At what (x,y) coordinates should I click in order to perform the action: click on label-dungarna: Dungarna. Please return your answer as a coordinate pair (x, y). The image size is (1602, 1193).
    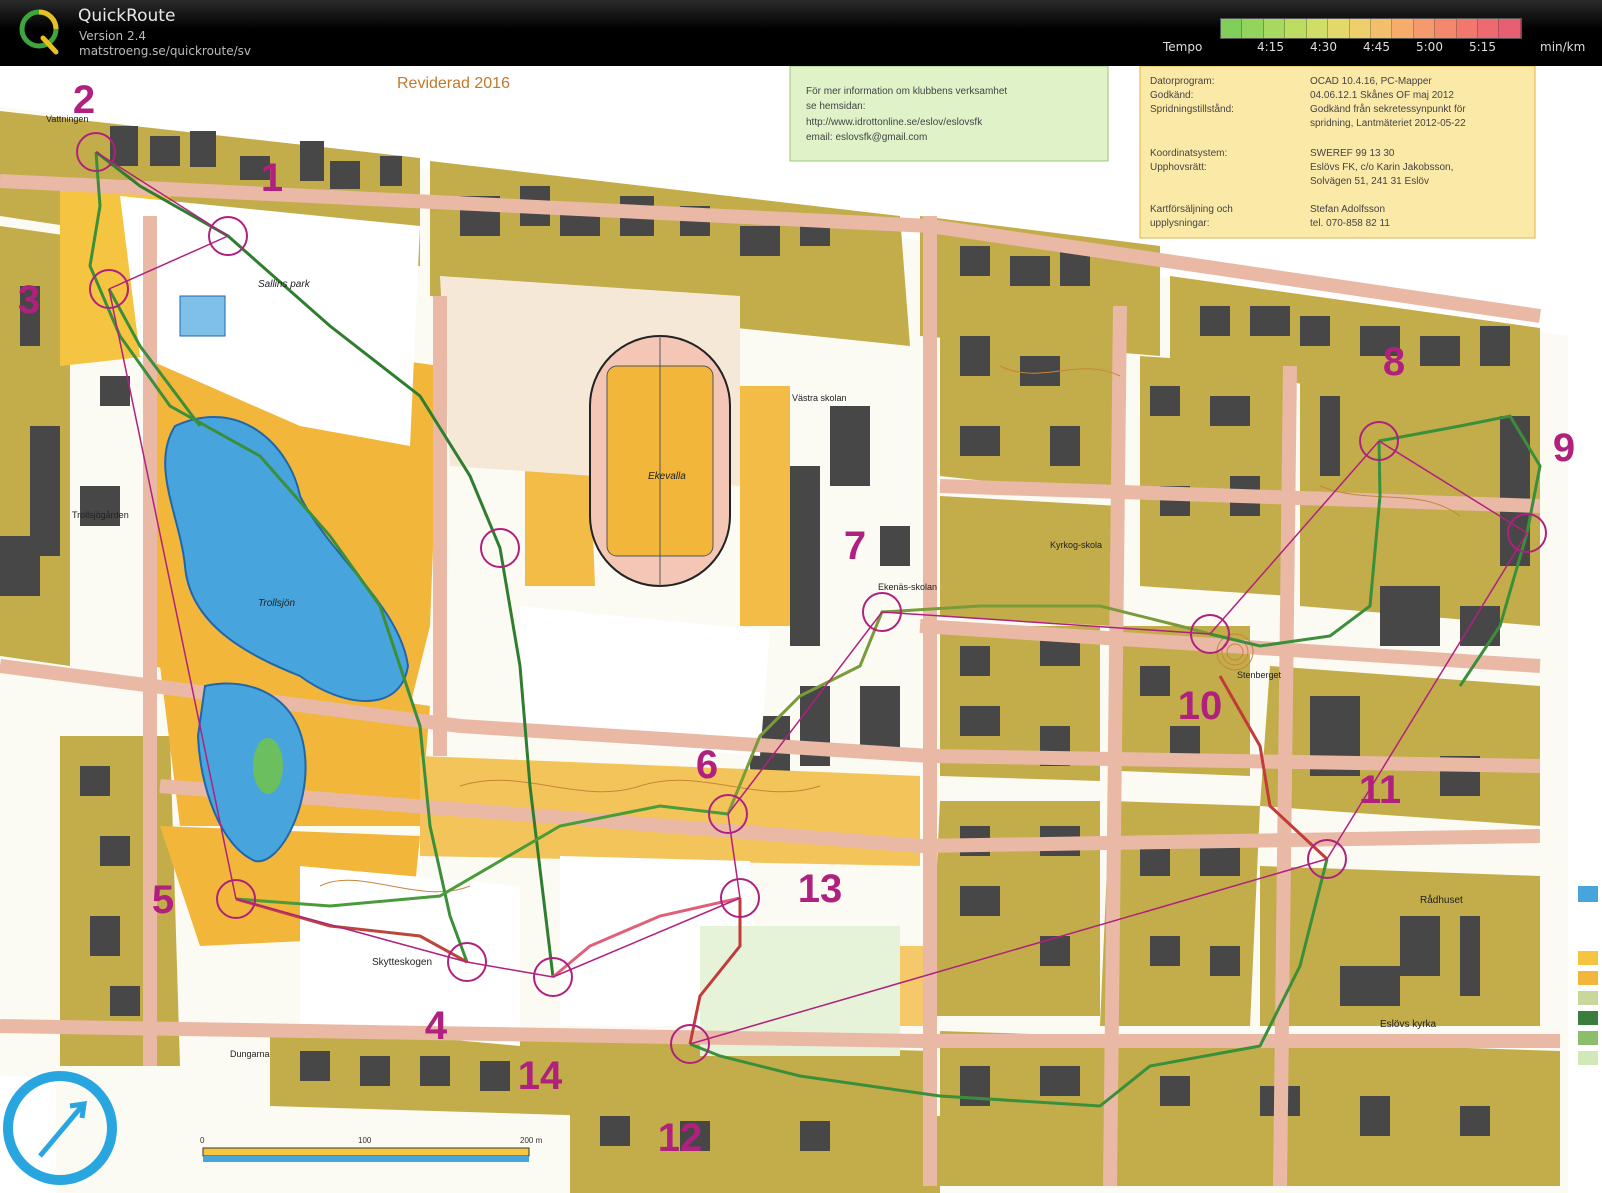
    Looking at the image, I should click on (250, 1054).